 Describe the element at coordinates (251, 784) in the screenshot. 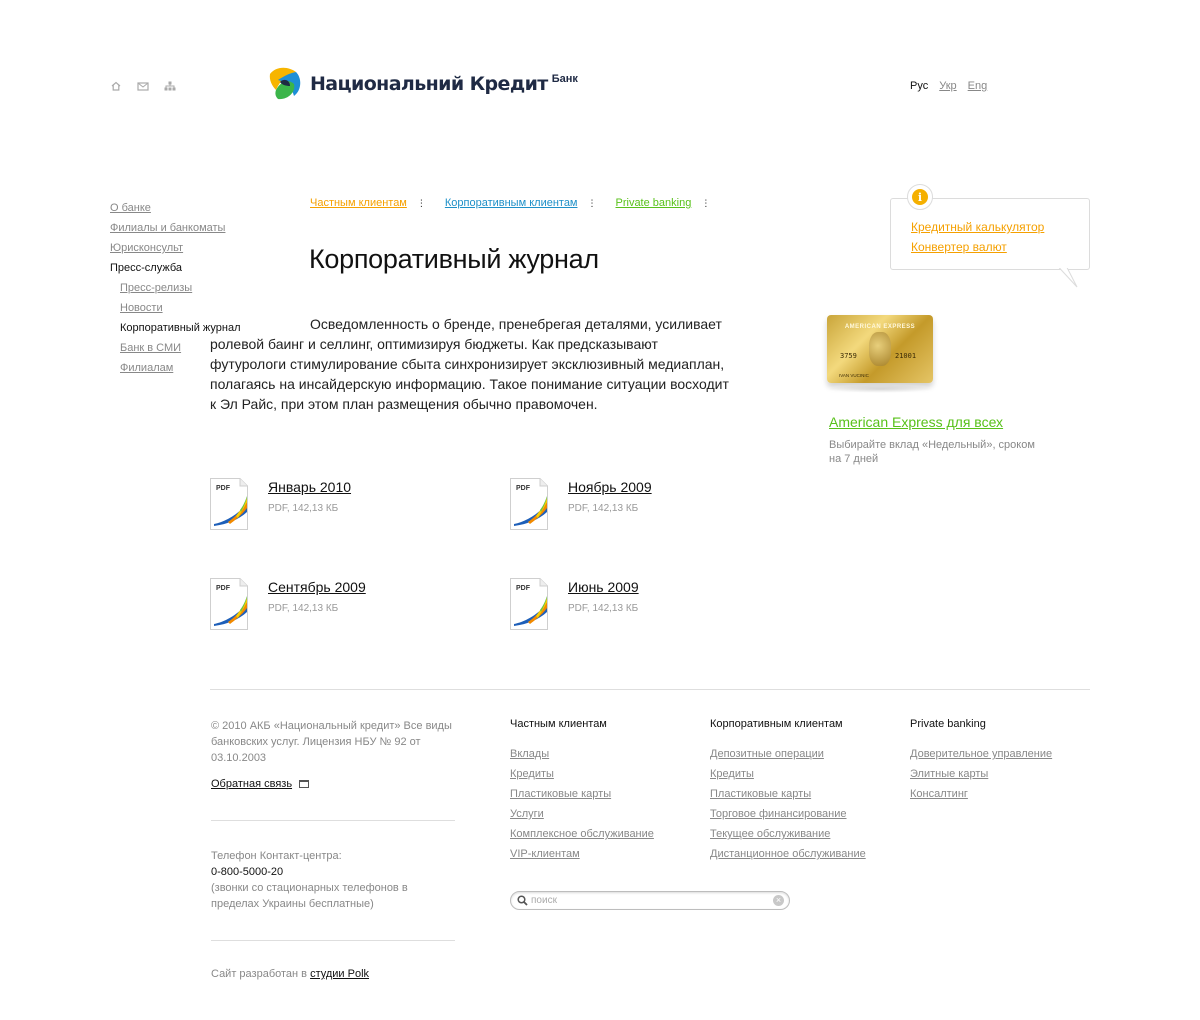

I see `feedback-link: Обратная связь` at that location.